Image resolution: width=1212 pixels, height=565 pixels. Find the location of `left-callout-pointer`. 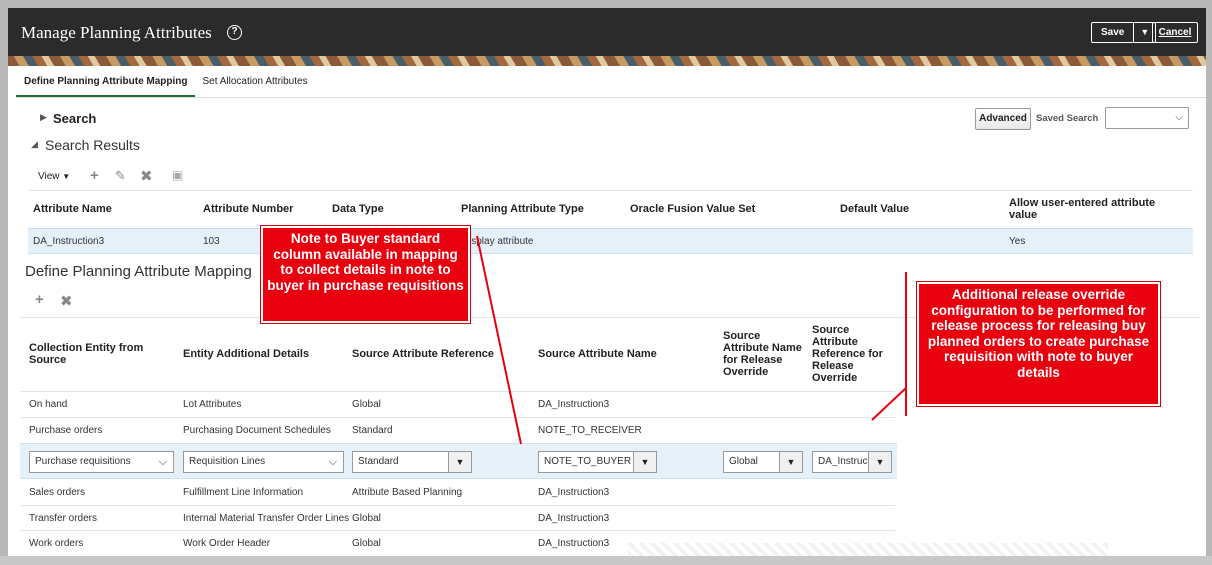

left-callout-pointer is located at coordinates (499, 340).